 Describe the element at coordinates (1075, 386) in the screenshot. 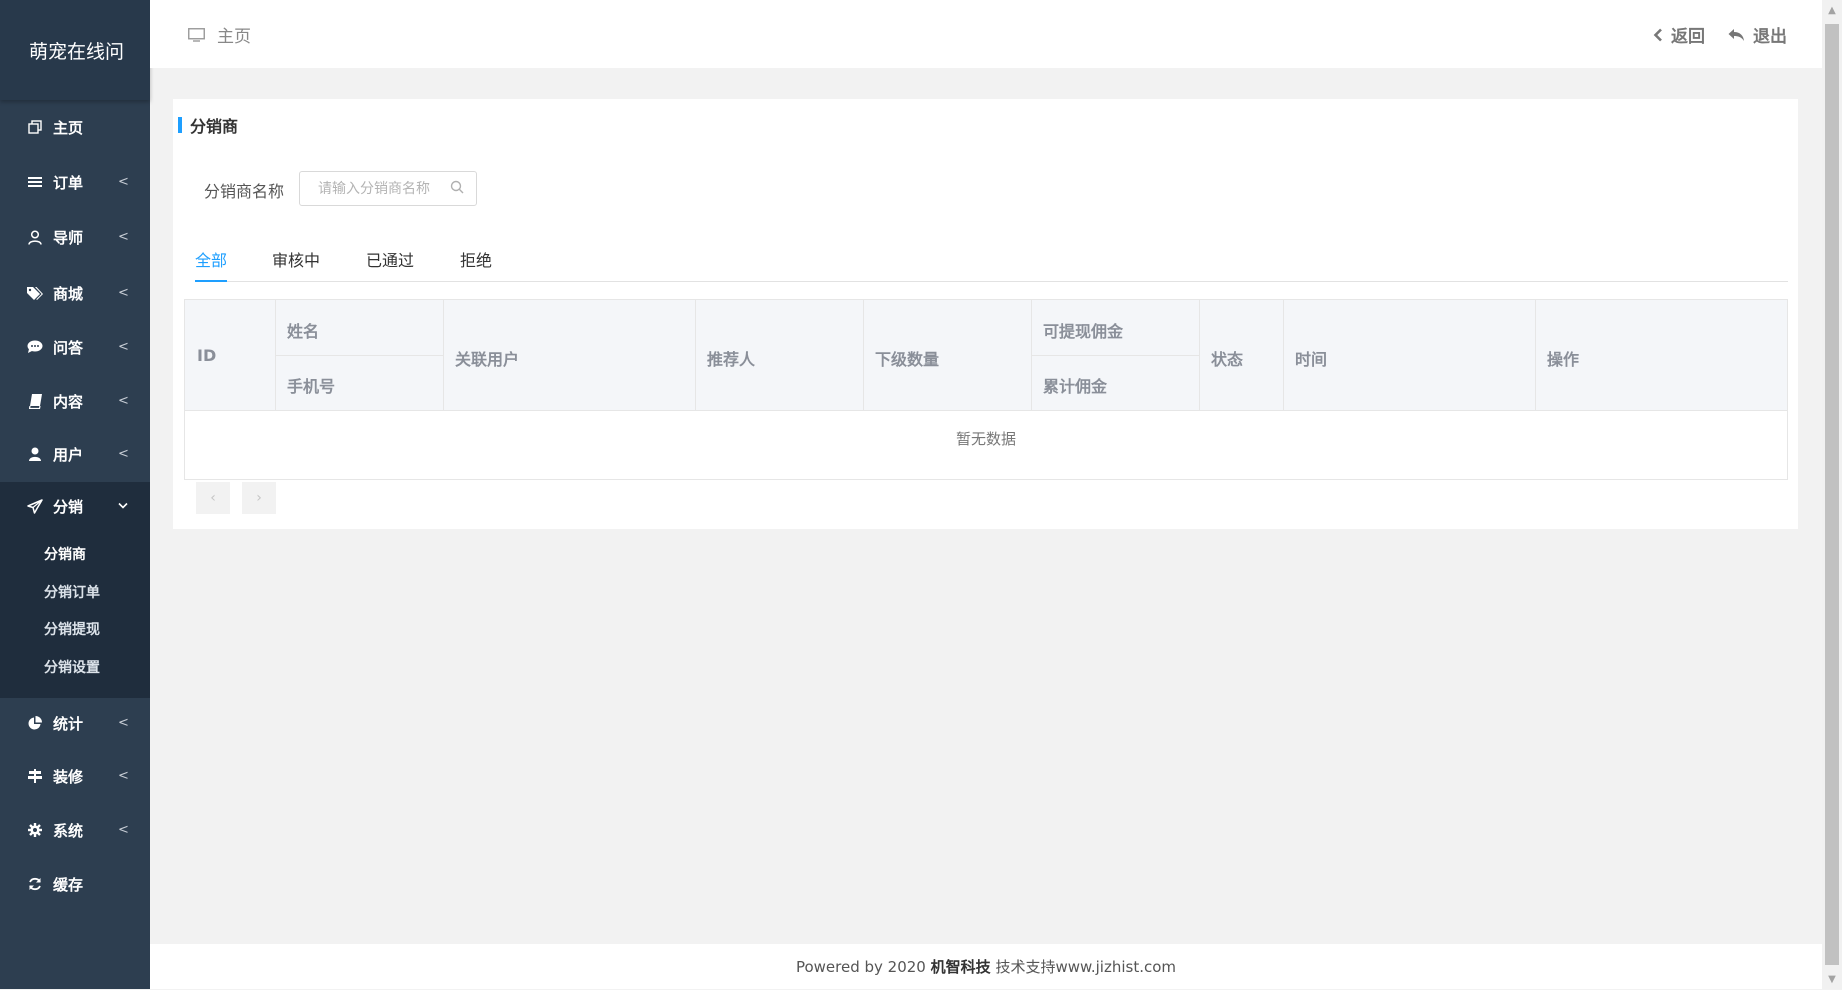

I see `col-header-total-commission: 累计佣金` at that location.